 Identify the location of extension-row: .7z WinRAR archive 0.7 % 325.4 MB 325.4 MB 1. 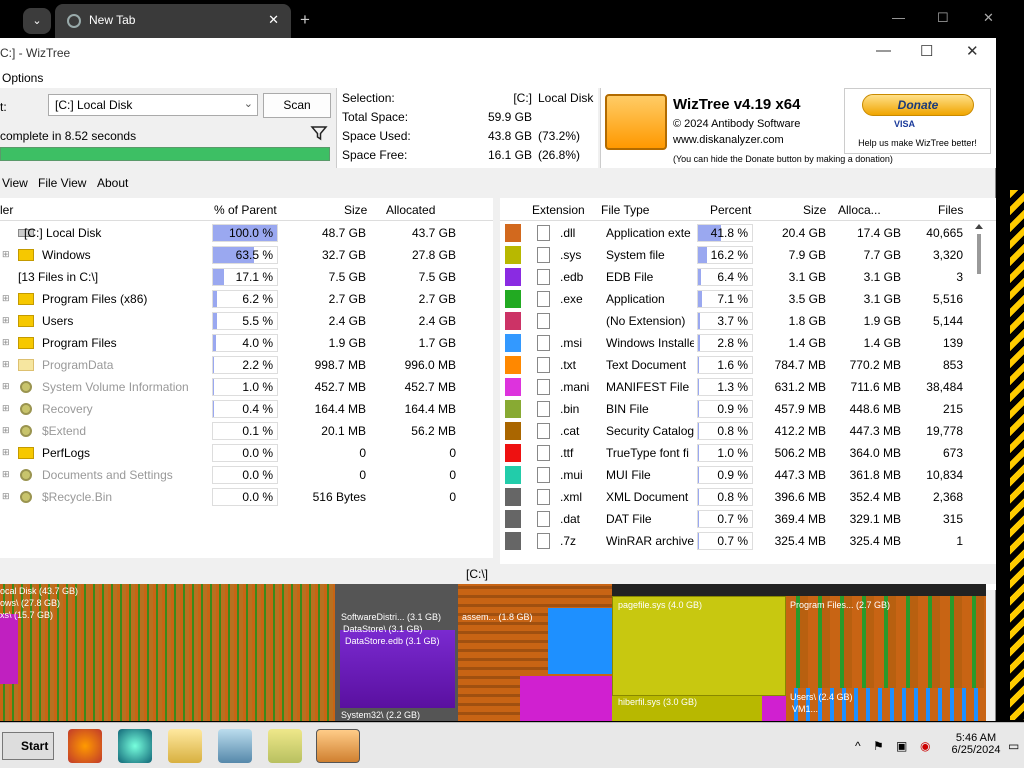
(748, 541).